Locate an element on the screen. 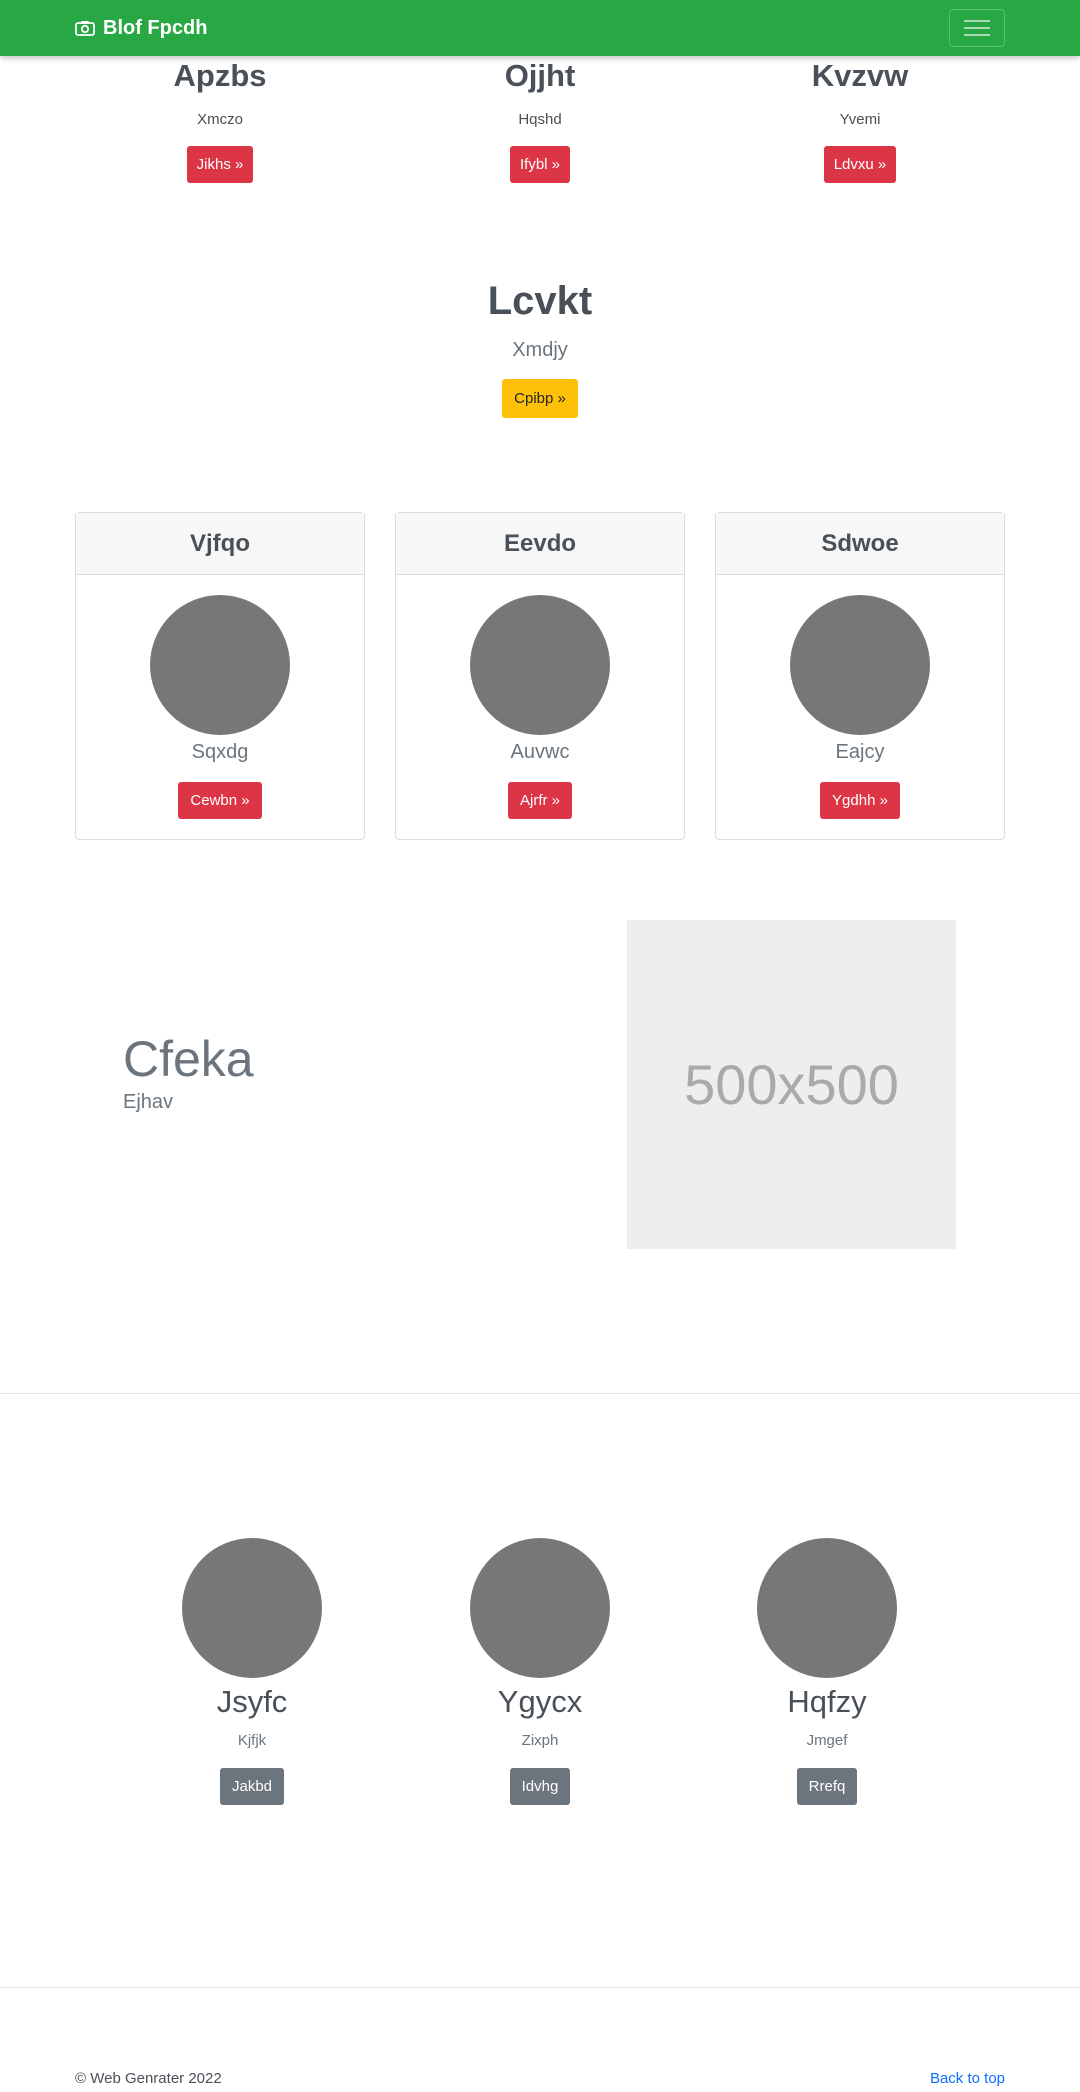 The height and width of the screenshot is (2092, 1080). top-tile-title: Apzbs is located at coordinates (220, 75).